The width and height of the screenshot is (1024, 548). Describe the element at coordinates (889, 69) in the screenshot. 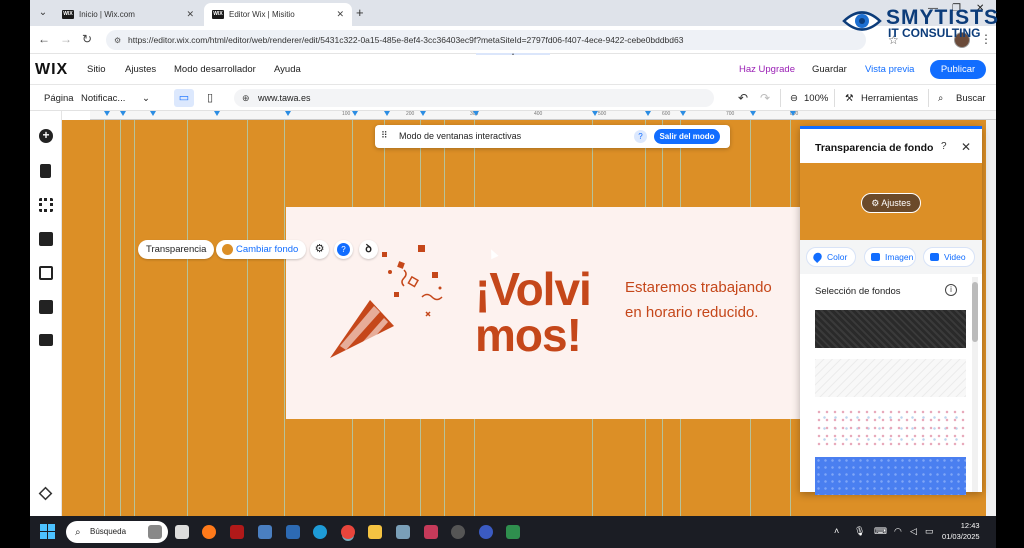

I see `preview-button: Vista previa` at that location.